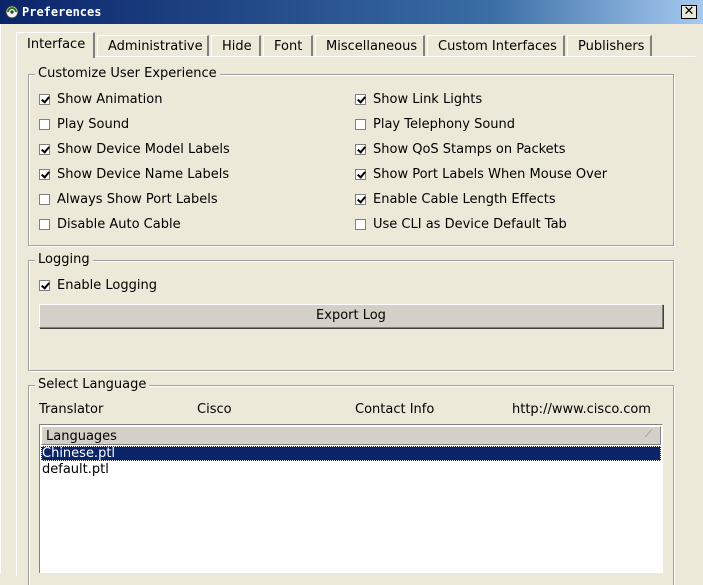  I want to click on customize-group-title: Customize User Experience, so click(127, 73).